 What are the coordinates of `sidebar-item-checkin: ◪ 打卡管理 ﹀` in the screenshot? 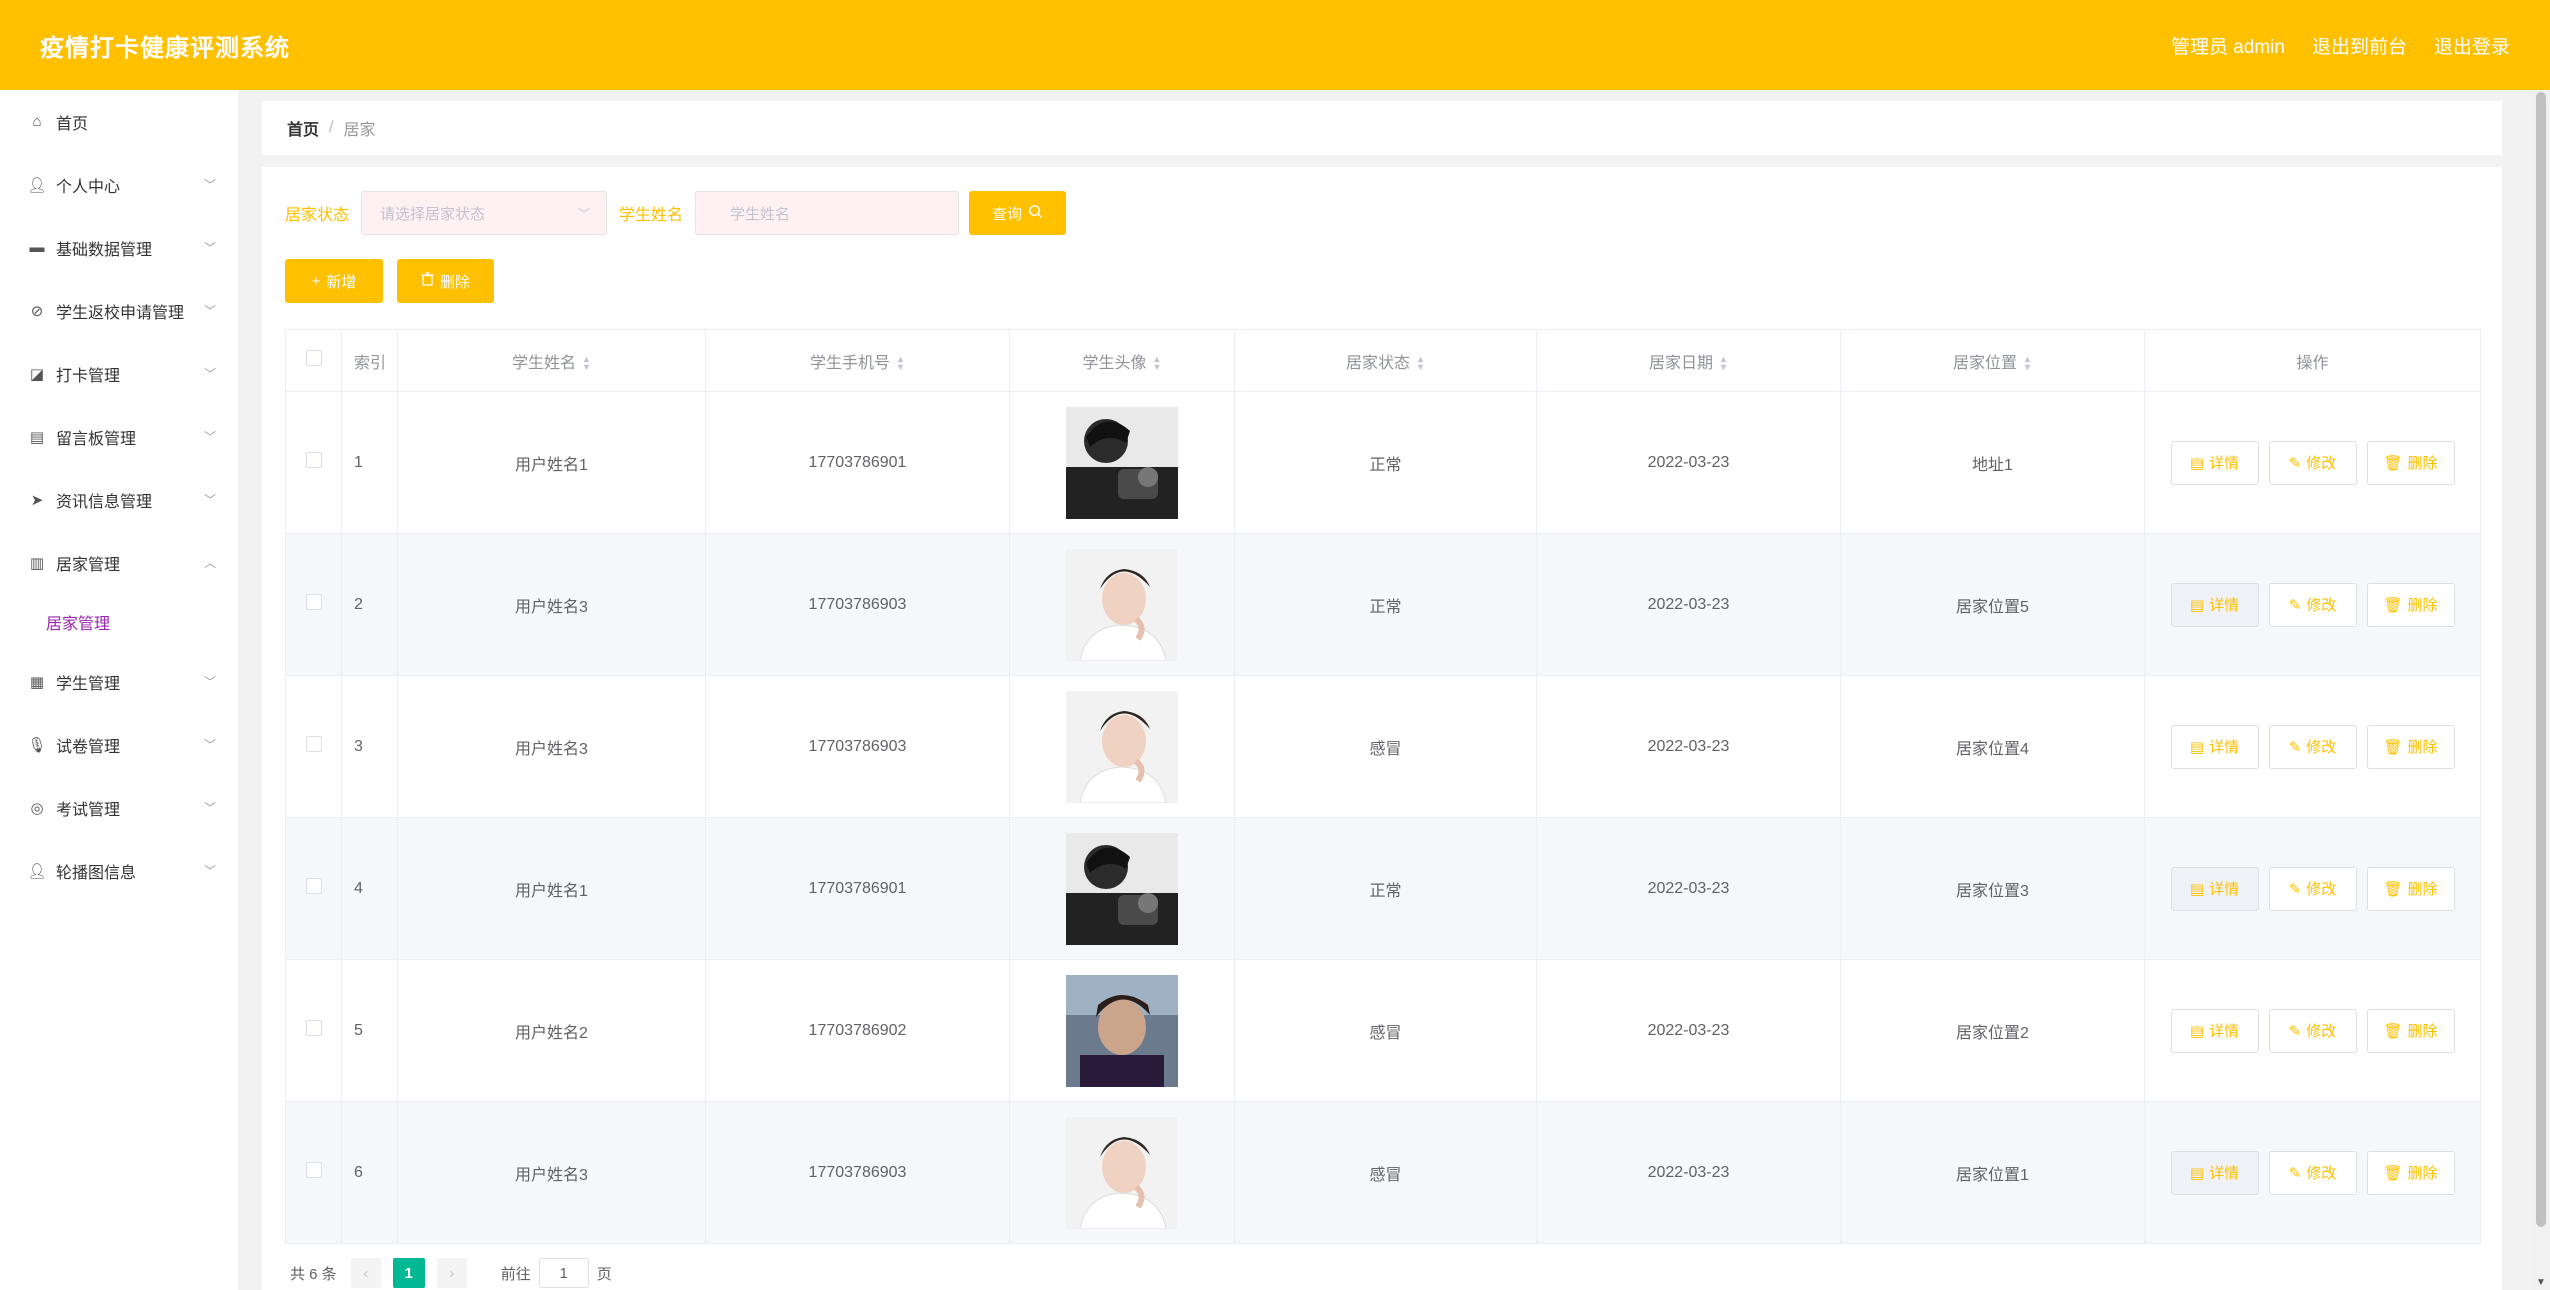 It's located at (119, 373).